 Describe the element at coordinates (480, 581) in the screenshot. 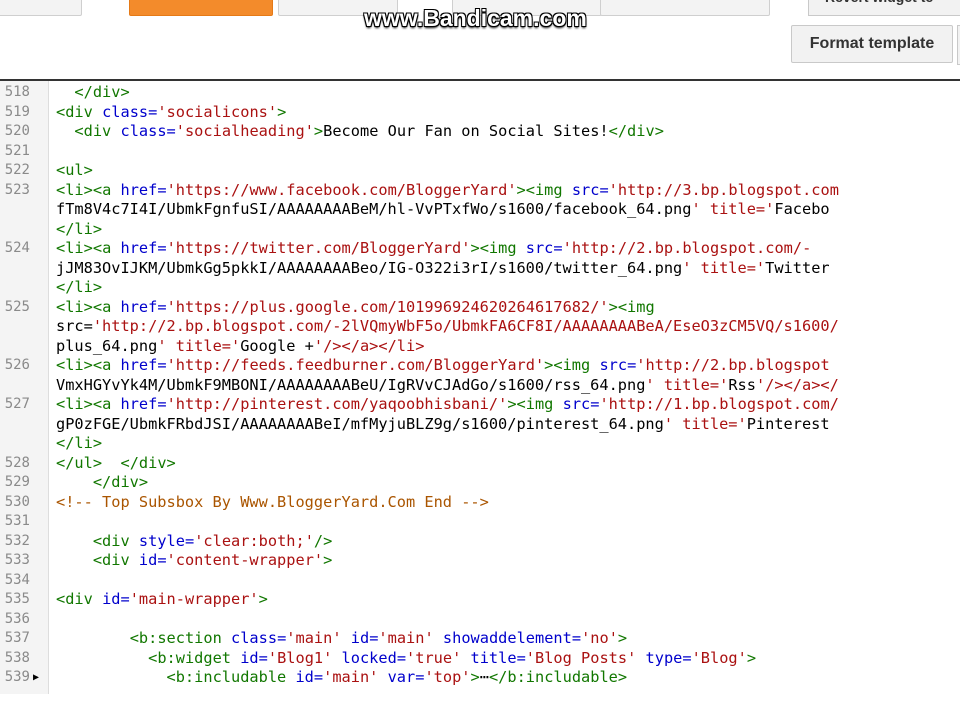

I see `code-line: 534` at that location.